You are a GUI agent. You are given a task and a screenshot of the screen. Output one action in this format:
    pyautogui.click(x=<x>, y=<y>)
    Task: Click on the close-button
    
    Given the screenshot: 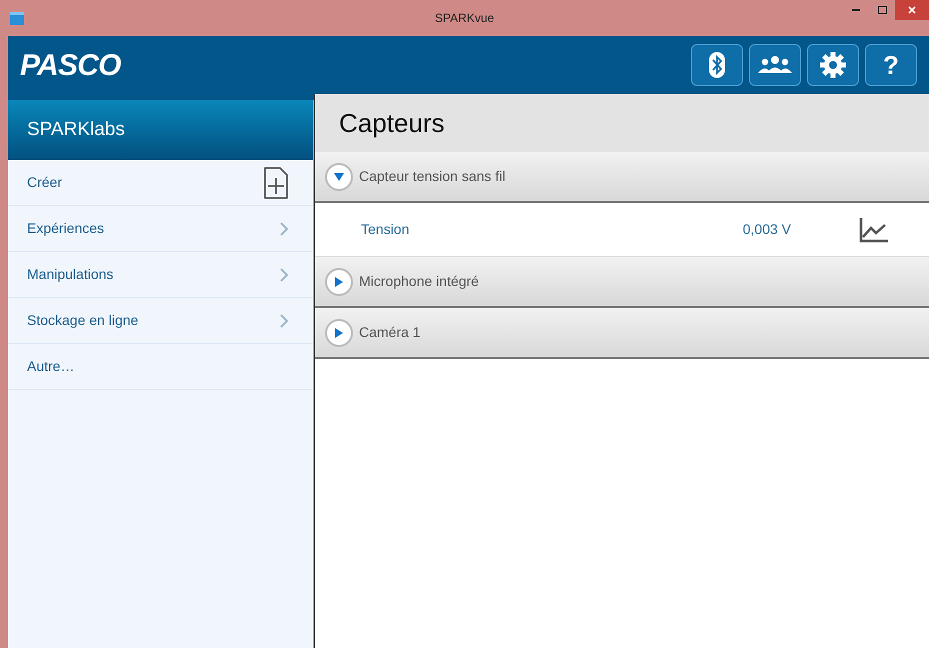 What is the action you would take?
    pyautogui.click(x=912, y=10)
    